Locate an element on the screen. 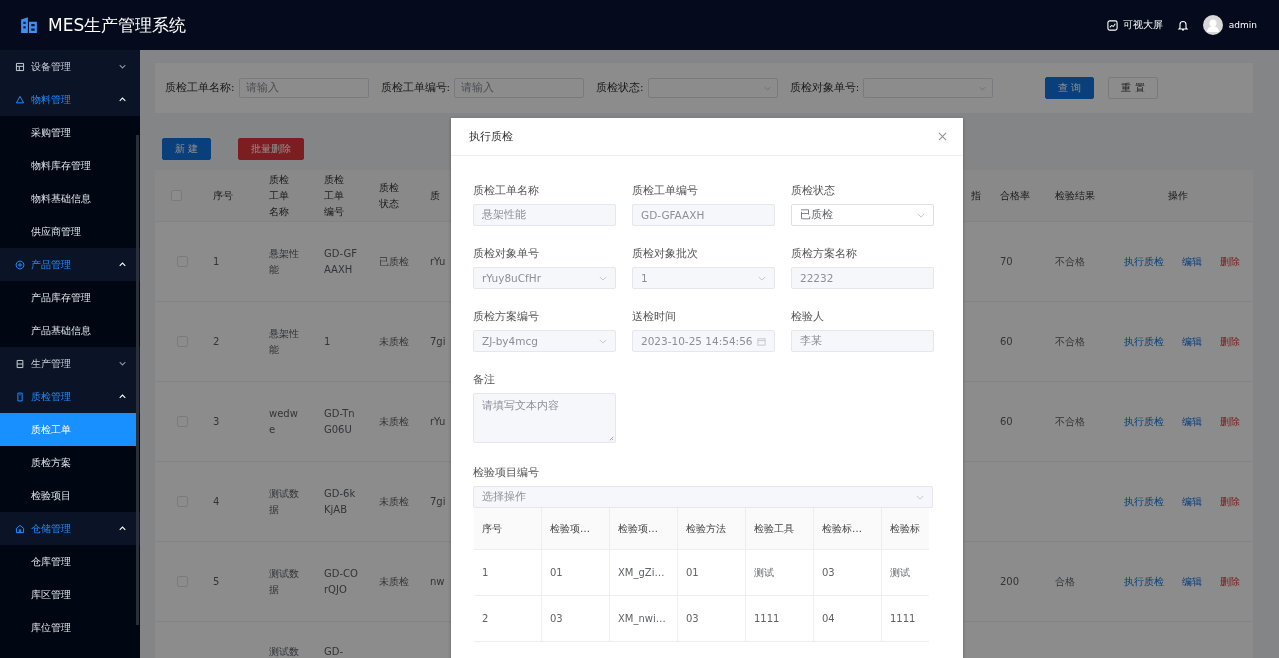 The width and height of the screenshot is (1279, 658). table-cell-text: GD-COrQJO is located at coordinates (341, 581).